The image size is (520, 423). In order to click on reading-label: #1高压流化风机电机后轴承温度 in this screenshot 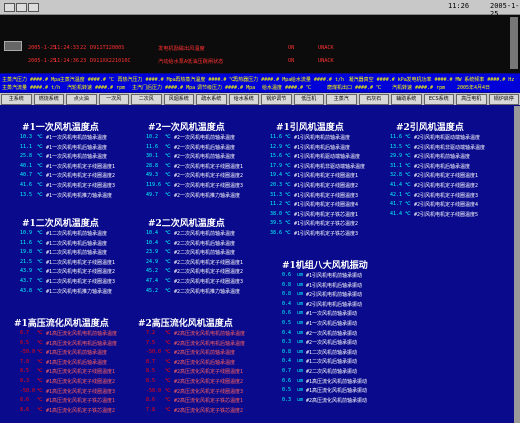, I will do `click(82, 343)`.